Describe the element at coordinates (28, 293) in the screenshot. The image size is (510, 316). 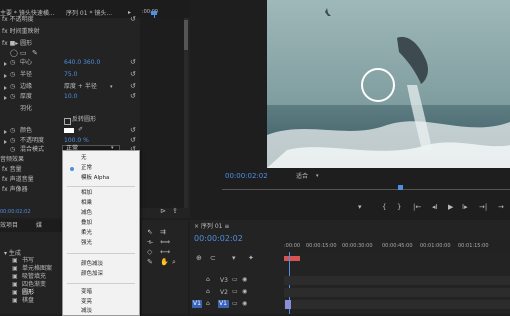
I see `project-item-circle: 圆形` at that location.